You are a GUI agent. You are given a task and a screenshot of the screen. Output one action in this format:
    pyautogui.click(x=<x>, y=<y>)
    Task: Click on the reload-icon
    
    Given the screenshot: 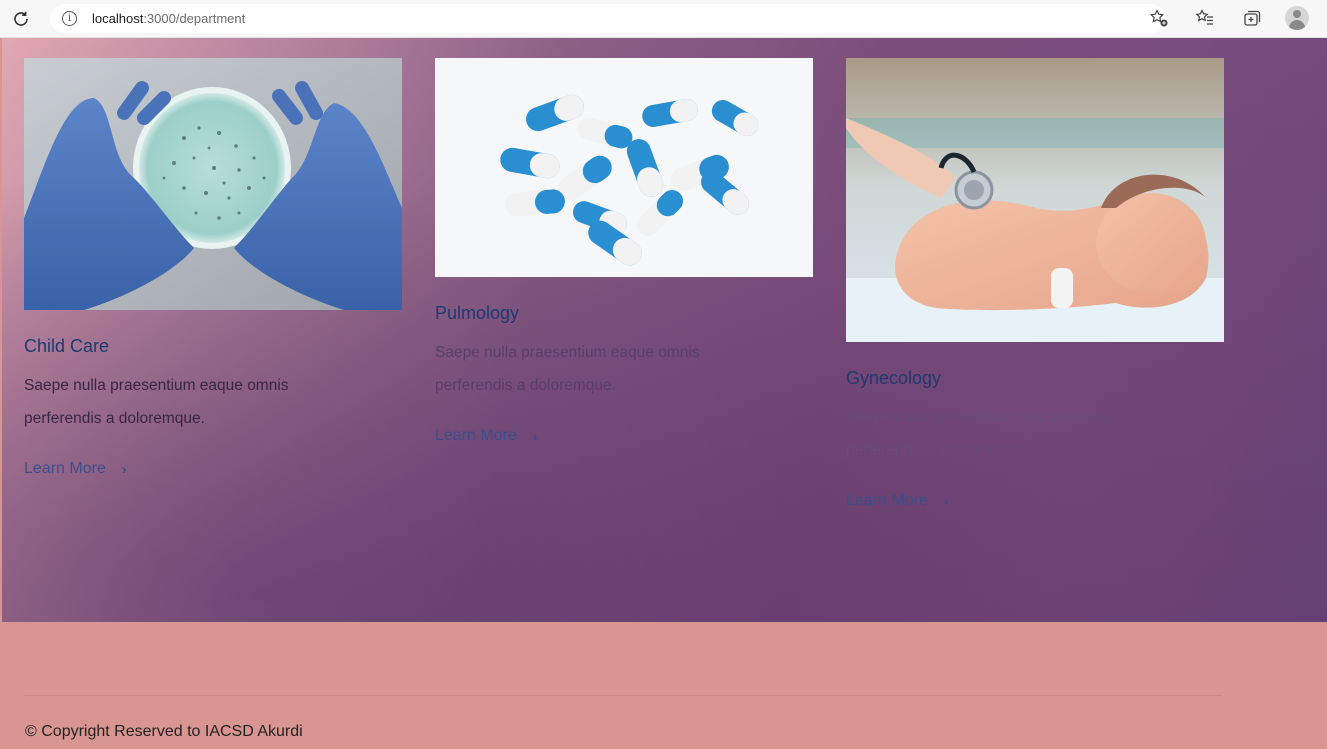 What is the action you would take?
    pyautogui.click(x=21, y=19)
    